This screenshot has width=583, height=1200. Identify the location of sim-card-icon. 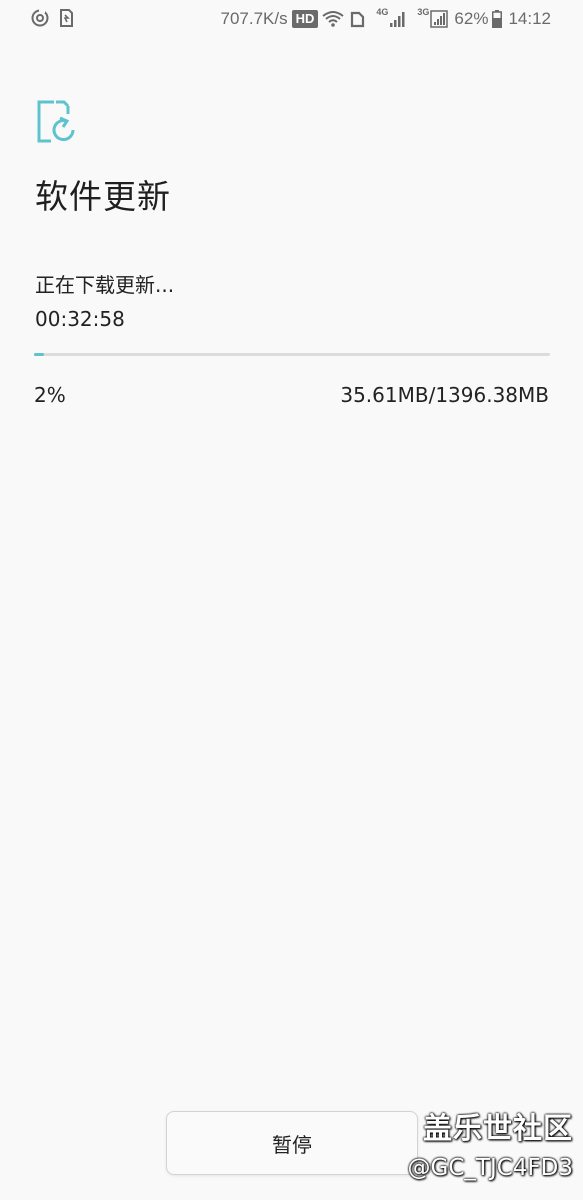
(66, 18).